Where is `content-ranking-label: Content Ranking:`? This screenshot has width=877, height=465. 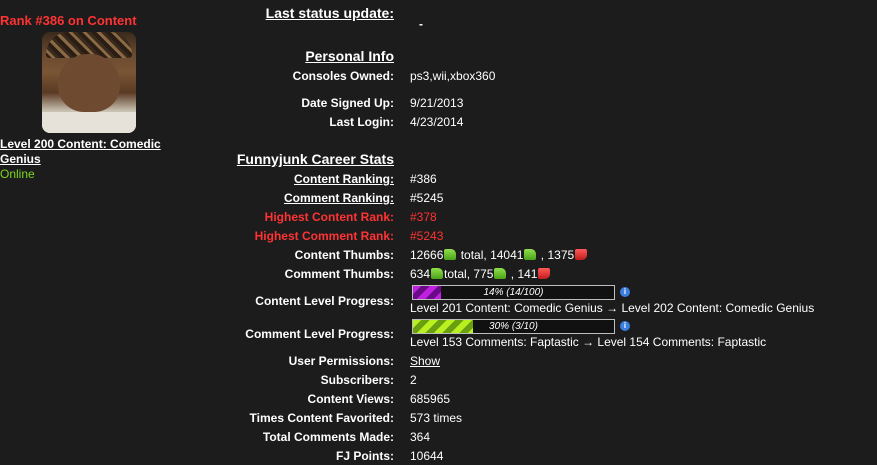
content-ranking-label: Content Ranking: is located at coordinates (344, 179).